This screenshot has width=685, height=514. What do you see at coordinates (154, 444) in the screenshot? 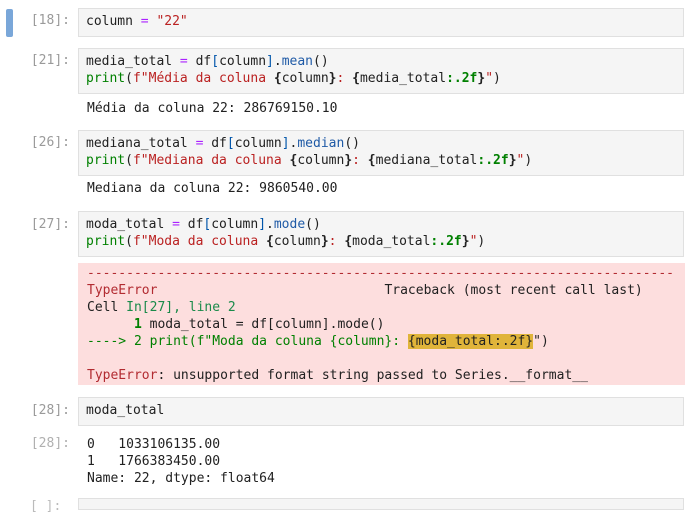
I see `output-line: 0 1033106135.00` at bounding box center [154, 444].